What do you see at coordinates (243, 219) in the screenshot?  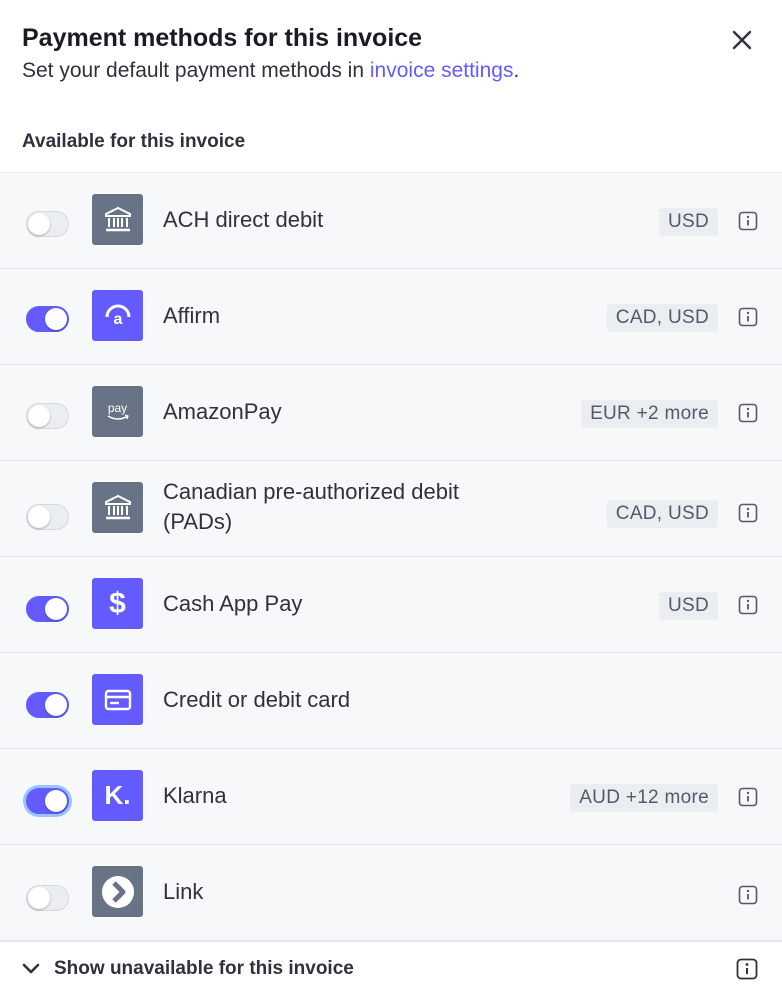 I see `method-name: ACH direct debit` at bounding box center [243, 219].